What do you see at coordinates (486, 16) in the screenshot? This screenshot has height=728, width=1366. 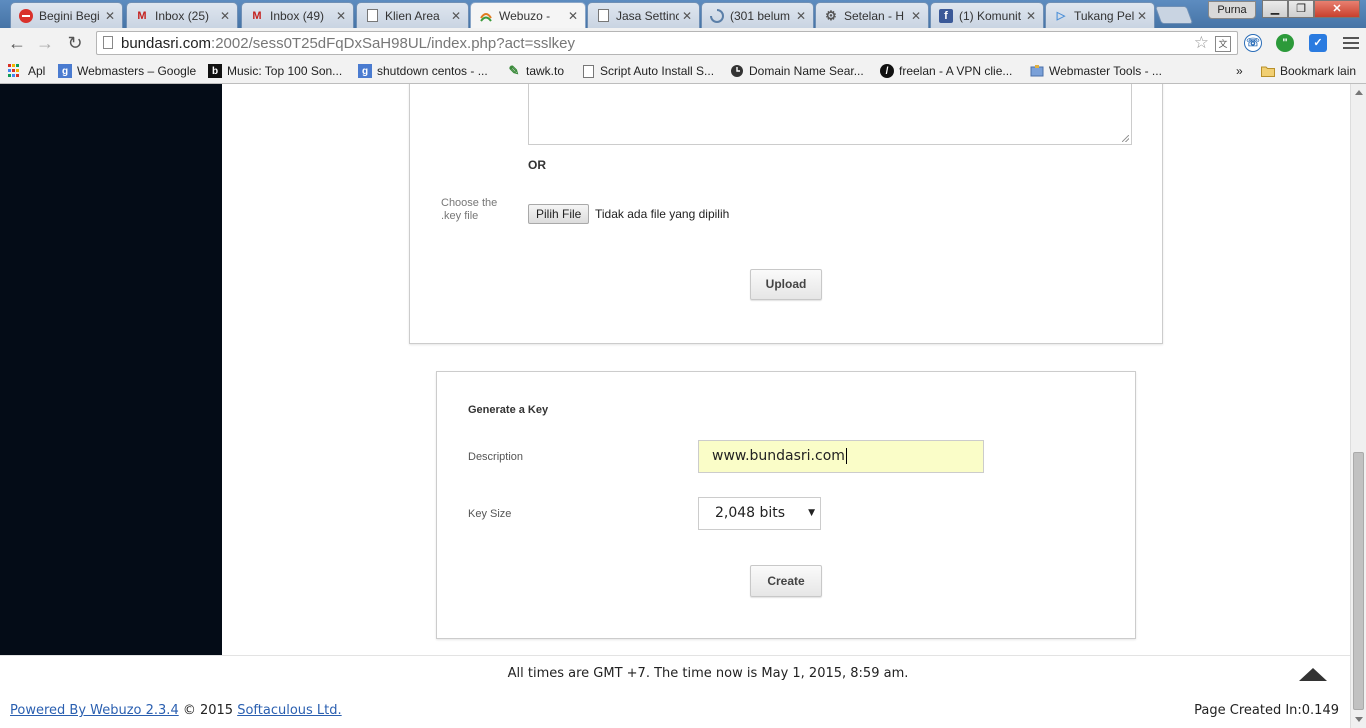 I see `webuzo-icon` at bounding box center [486, 16].